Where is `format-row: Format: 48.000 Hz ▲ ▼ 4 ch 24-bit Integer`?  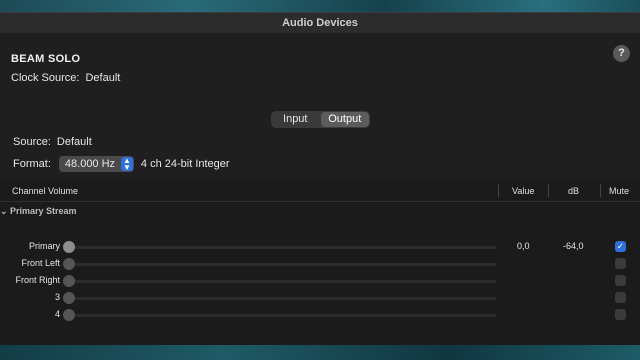
format-row: Format: 48.000 Hz ▲ ▼ 4 ch 24-bit Integer is located at coordinates (121, 164).